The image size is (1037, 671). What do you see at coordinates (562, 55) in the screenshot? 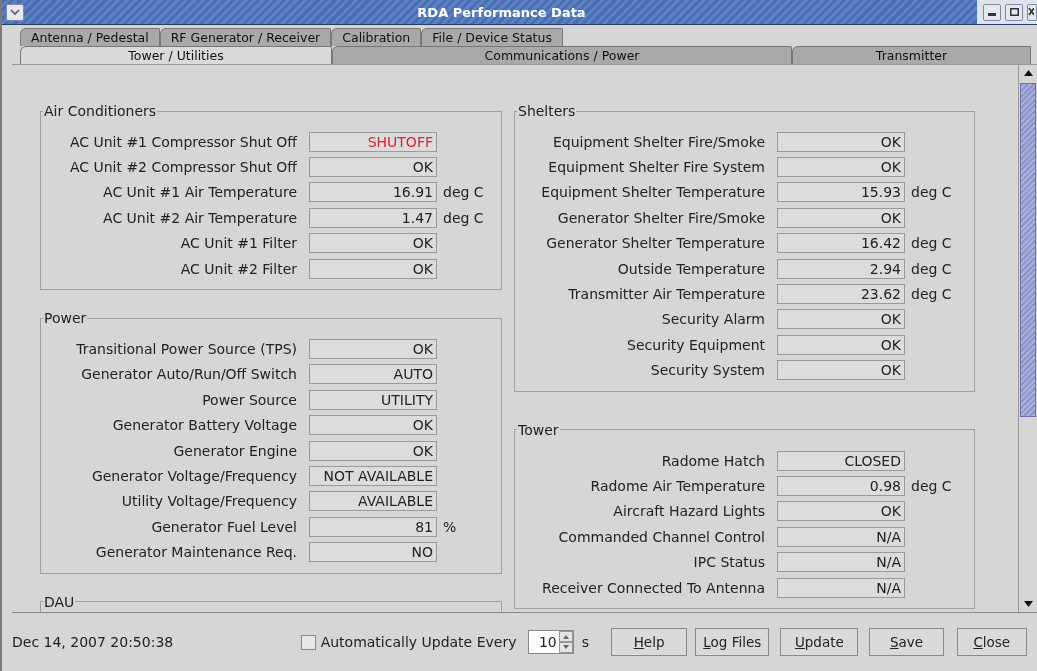
I see `tab: Communications / Power` at bounding box center [562, 55].